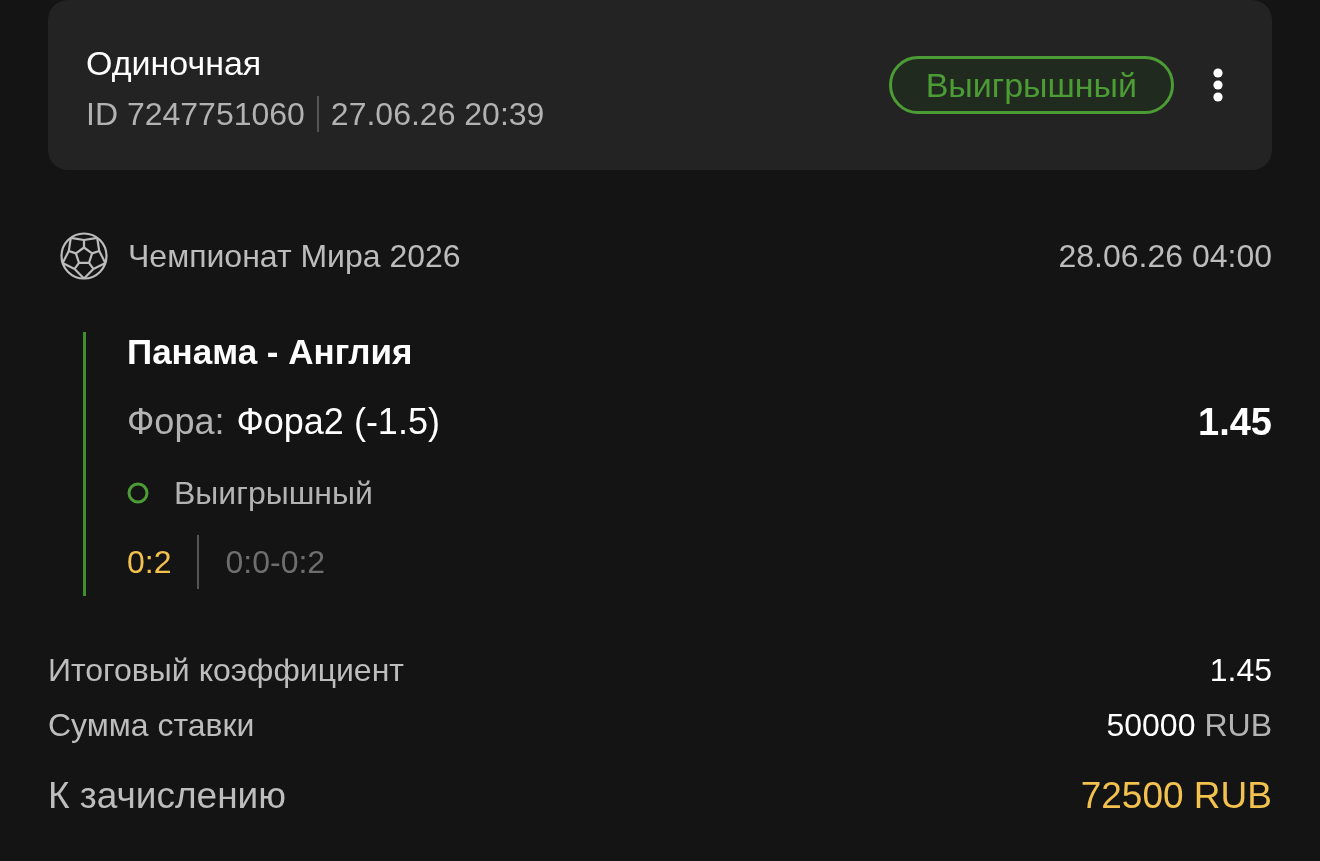 The height and width of the screenshot is (861, 1320). I want to click on currency-label: RUB, so click(1238, 725).